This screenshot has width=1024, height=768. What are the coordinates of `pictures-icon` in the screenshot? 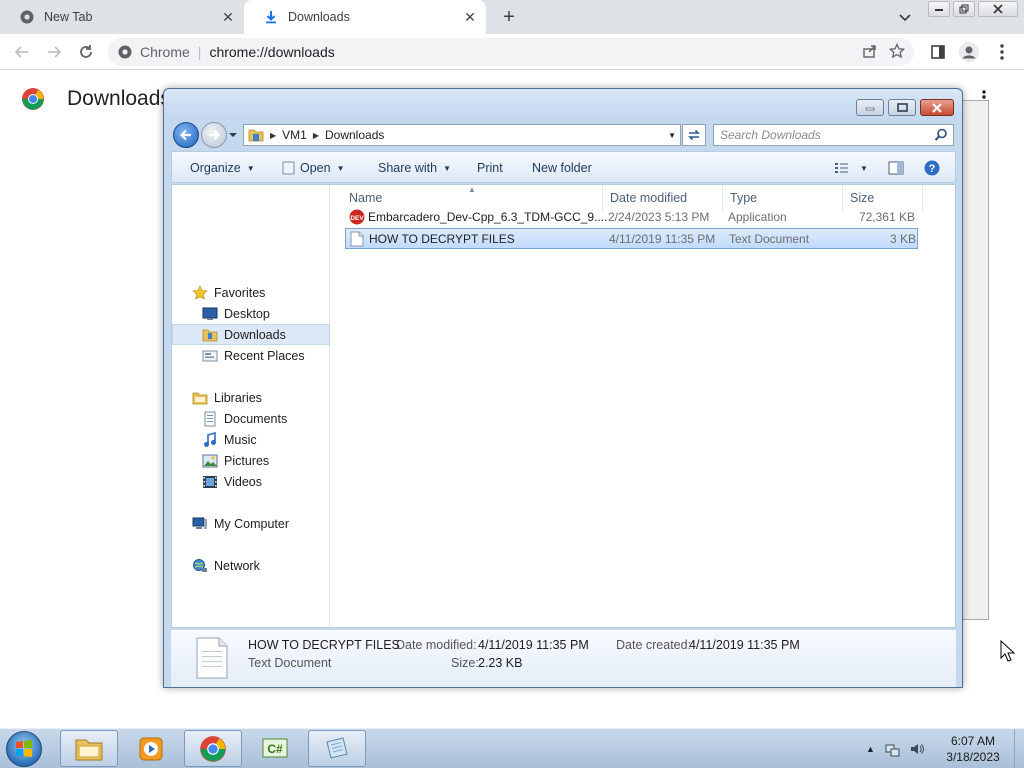 It's located at (210, 461).